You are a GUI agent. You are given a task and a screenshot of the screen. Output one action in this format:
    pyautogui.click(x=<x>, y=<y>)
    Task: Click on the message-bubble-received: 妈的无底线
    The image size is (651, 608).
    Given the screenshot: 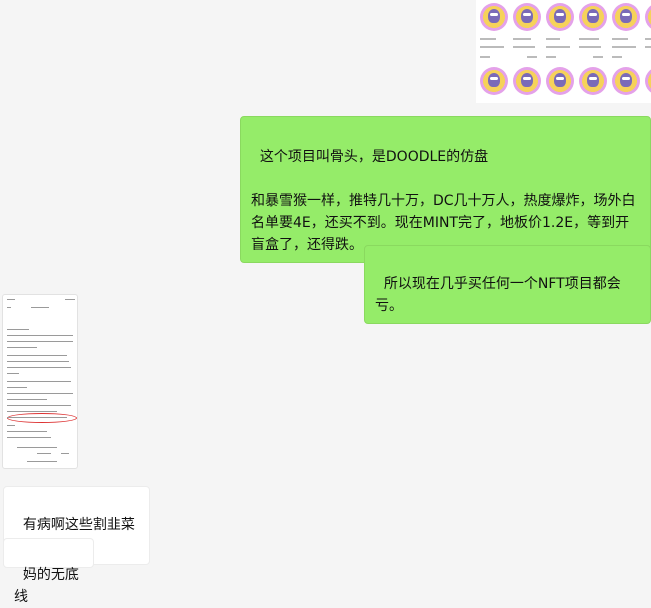 What is the action you would take?
    pyautogui.click(x=48, y=553)
    